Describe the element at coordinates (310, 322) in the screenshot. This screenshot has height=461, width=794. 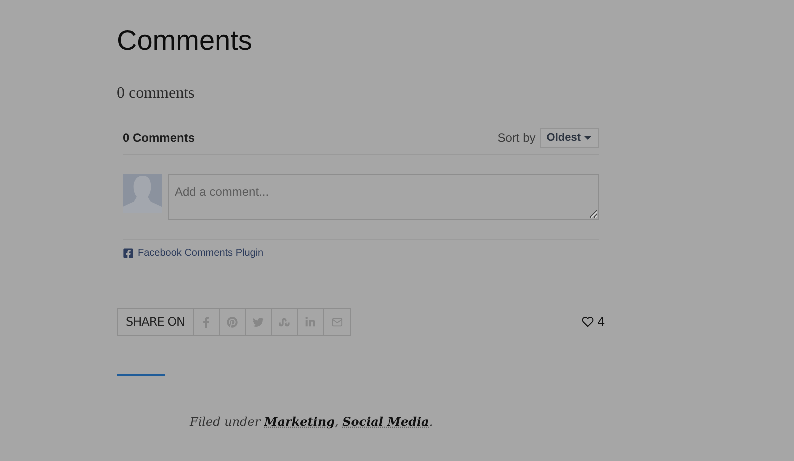
I see `linkedin-icon` at that location.